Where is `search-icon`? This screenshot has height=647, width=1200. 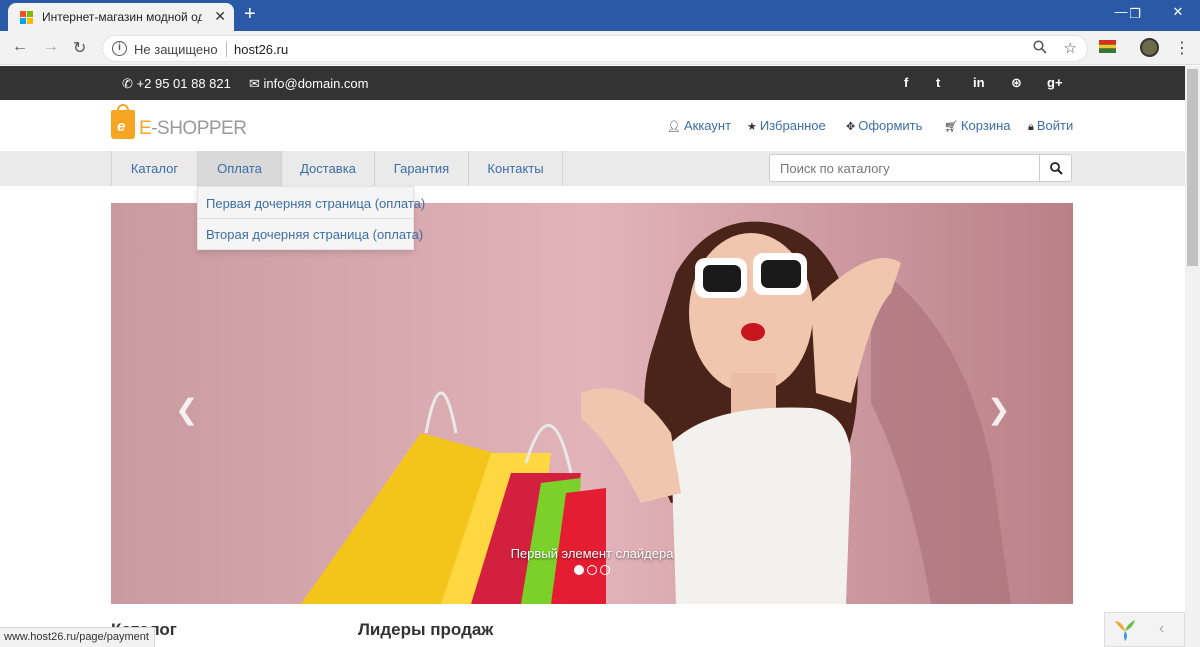 search-icon is located at coordinates (1056, 168).